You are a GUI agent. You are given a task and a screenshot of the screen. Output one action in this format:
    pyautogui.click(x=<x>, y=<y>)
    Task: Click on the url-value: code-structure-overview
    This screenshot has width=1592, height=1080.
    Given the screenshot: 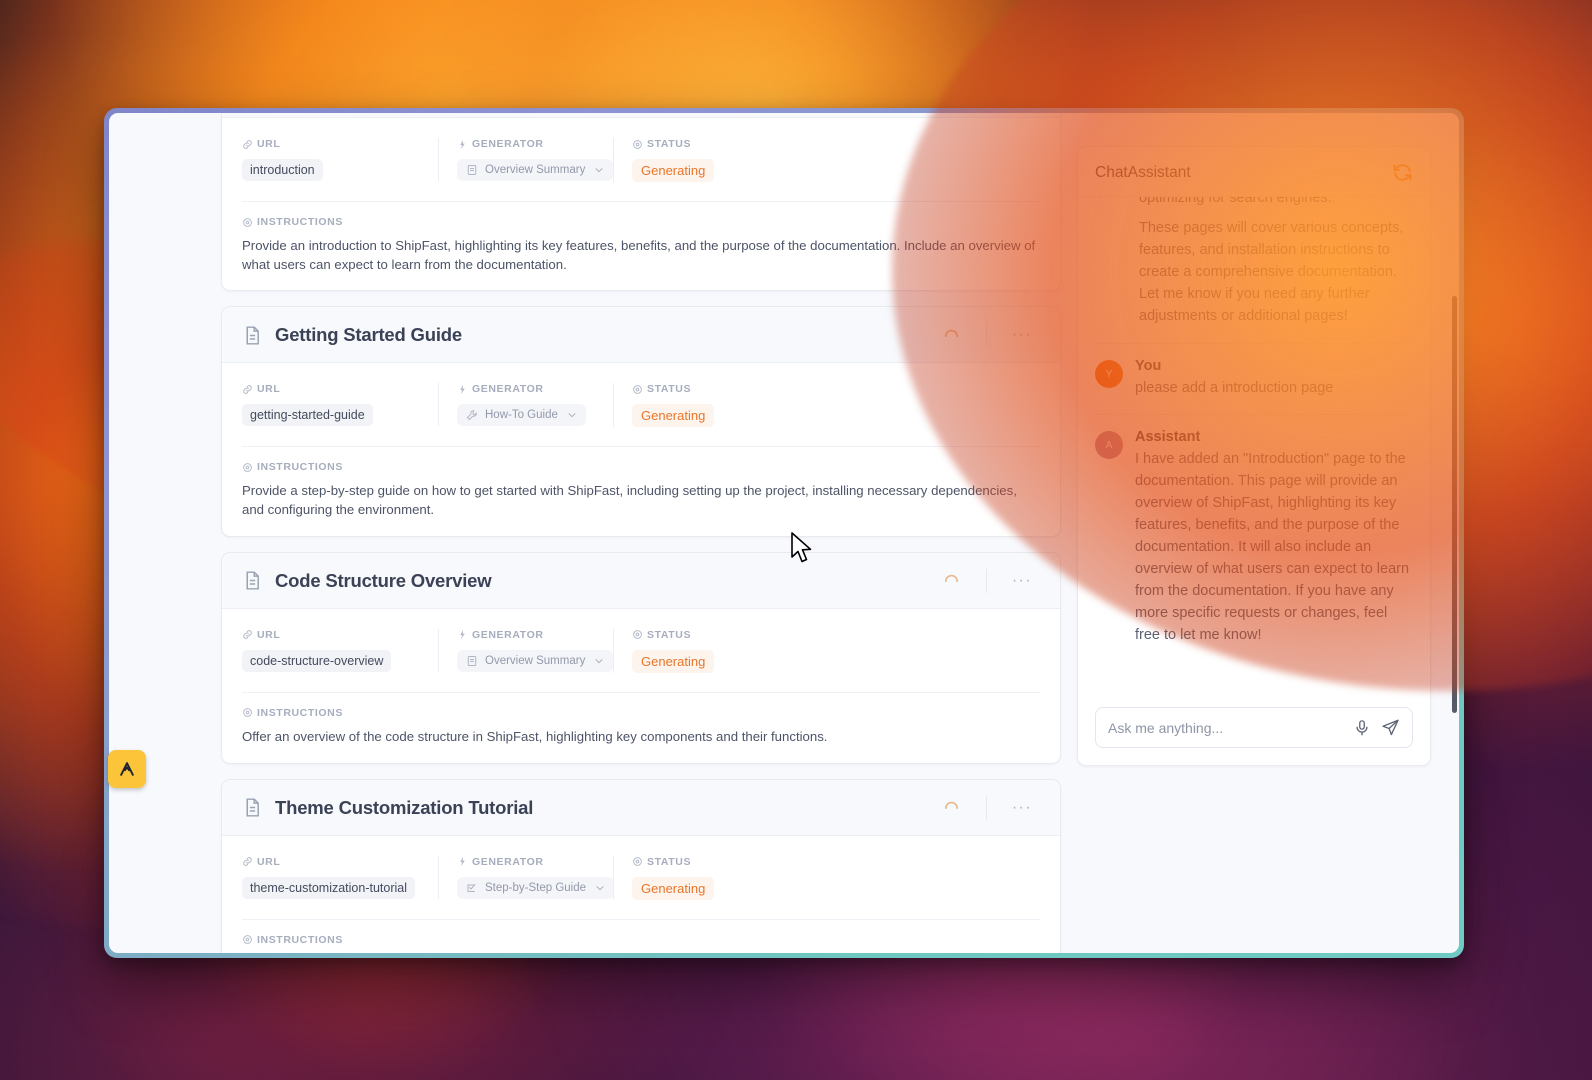 What is the action you would take?
    pyautogui.click(x=317, y=660)
    